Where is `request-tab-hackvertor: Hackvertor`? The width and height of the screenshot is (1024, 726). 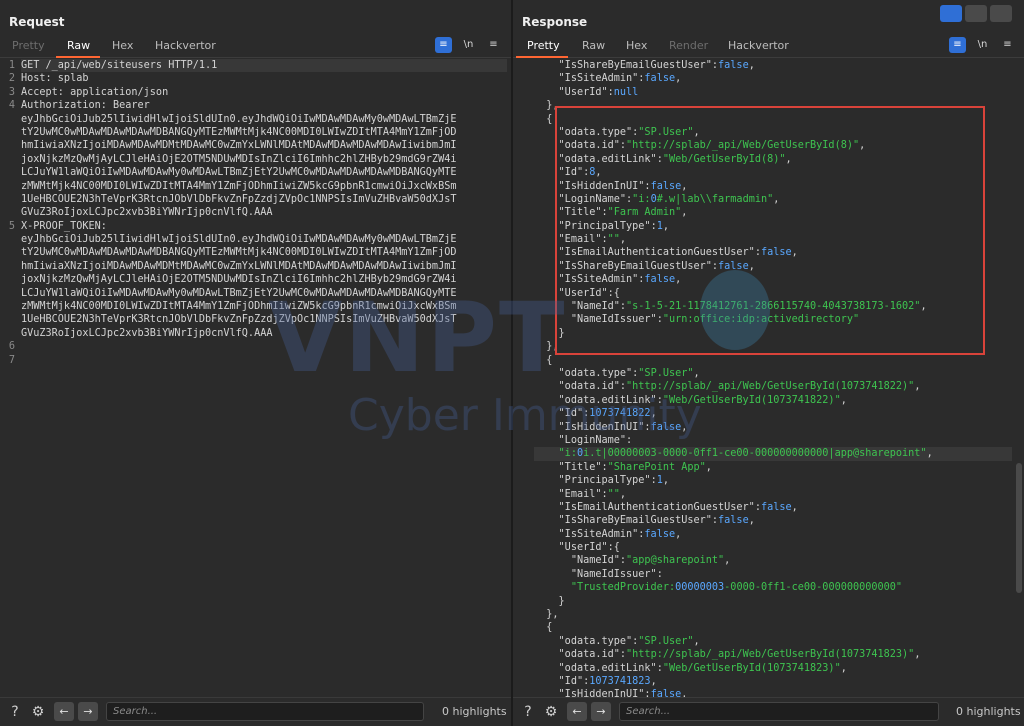 request-tab-hackvertor: Hackvertor is located at coordinates (185, 45).